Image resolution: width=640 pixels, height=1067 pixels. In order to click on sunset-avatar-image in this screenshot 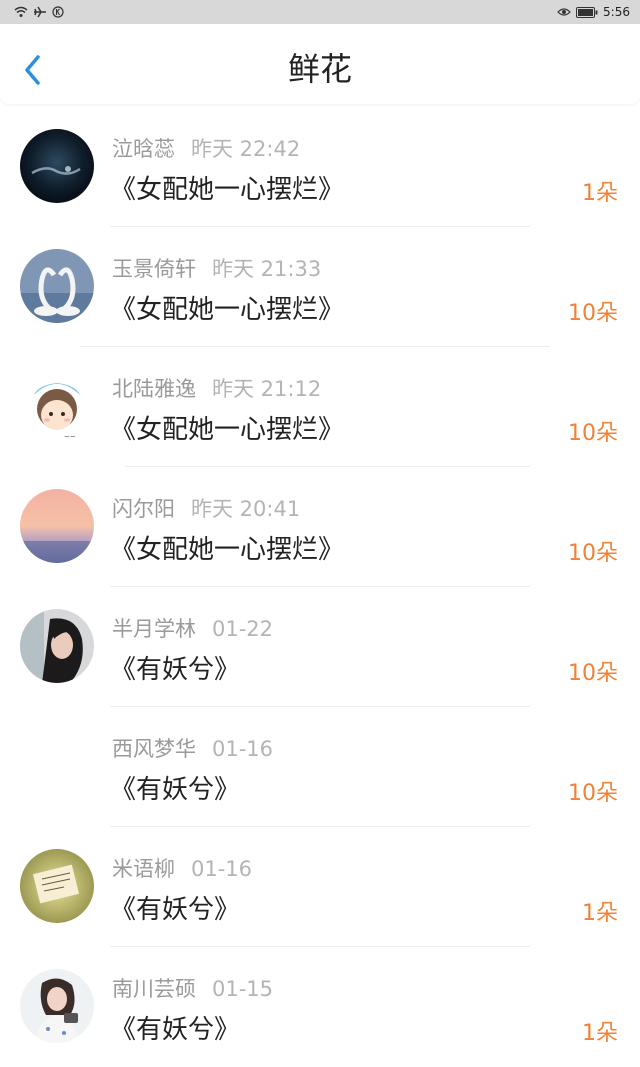, I will do `click(57, 526)`.